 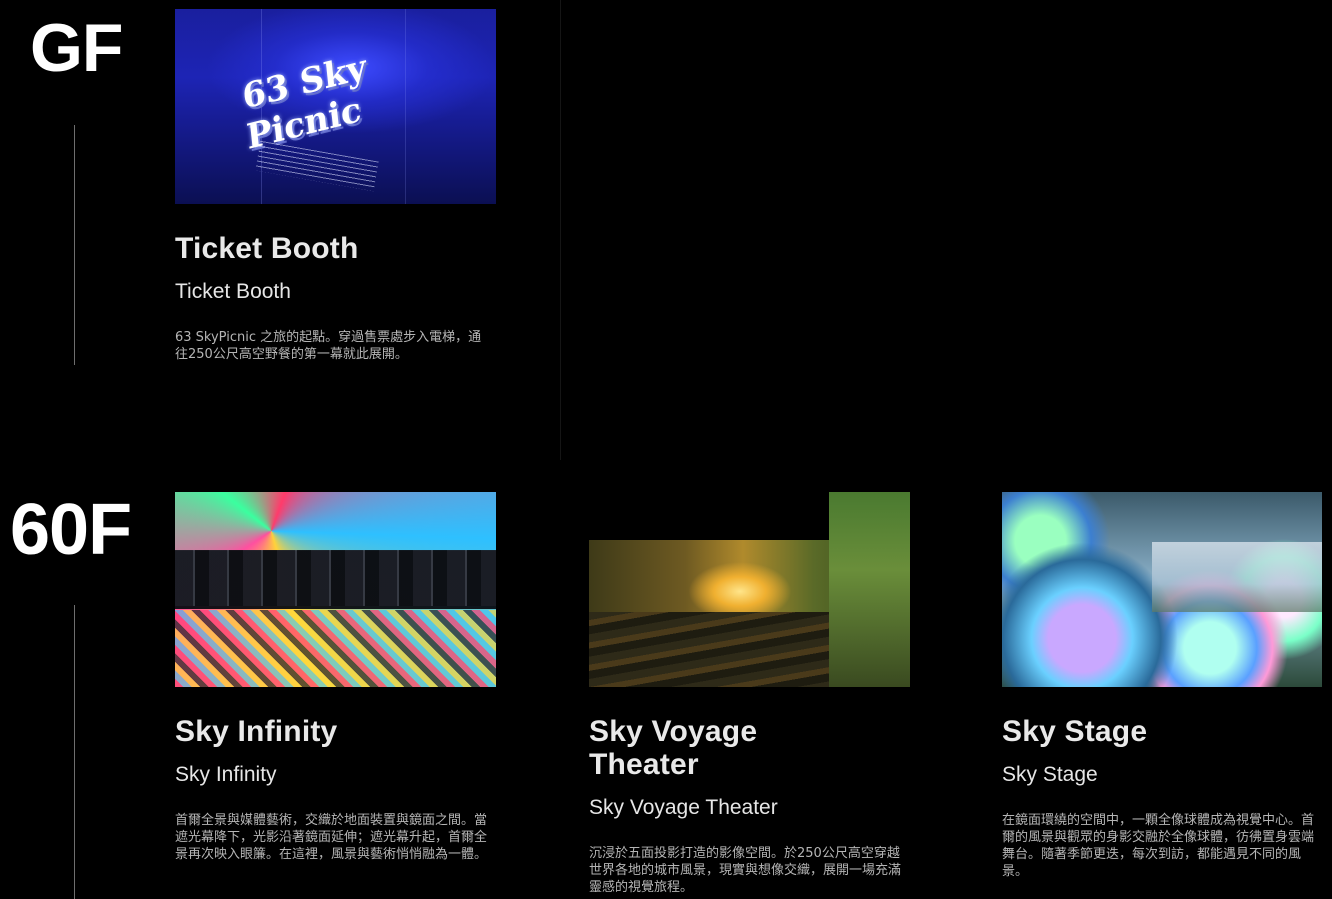 I want to click on image-sign-caption, so click(x=317, y=166).